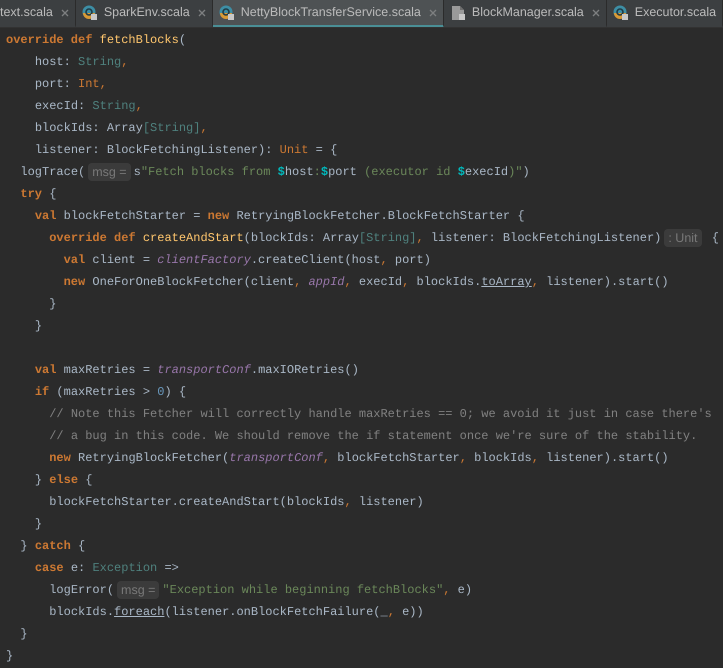 Image resolution: width=723 pixels, height=668 pixels. Describe the element at coordinates (714, 238) in the screenshot. I see `code-text: {` at that location.